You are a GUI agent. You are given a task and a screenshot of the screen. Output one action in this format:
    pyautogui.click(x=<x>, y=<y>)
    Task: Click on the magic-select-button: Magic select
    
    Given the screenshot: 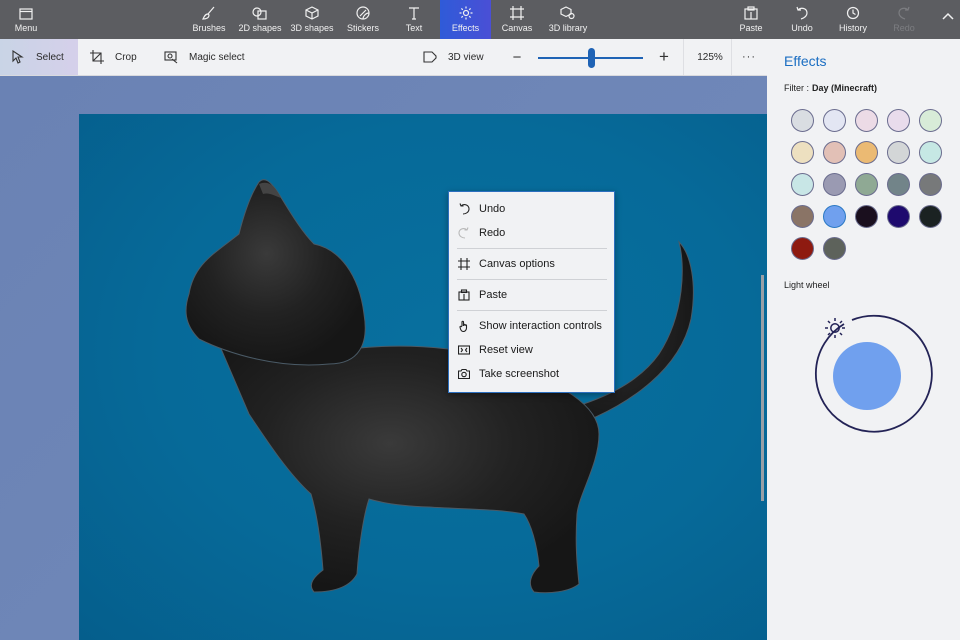 What is the action you would take?
    pyautogui.click(x=209, y=57)
    